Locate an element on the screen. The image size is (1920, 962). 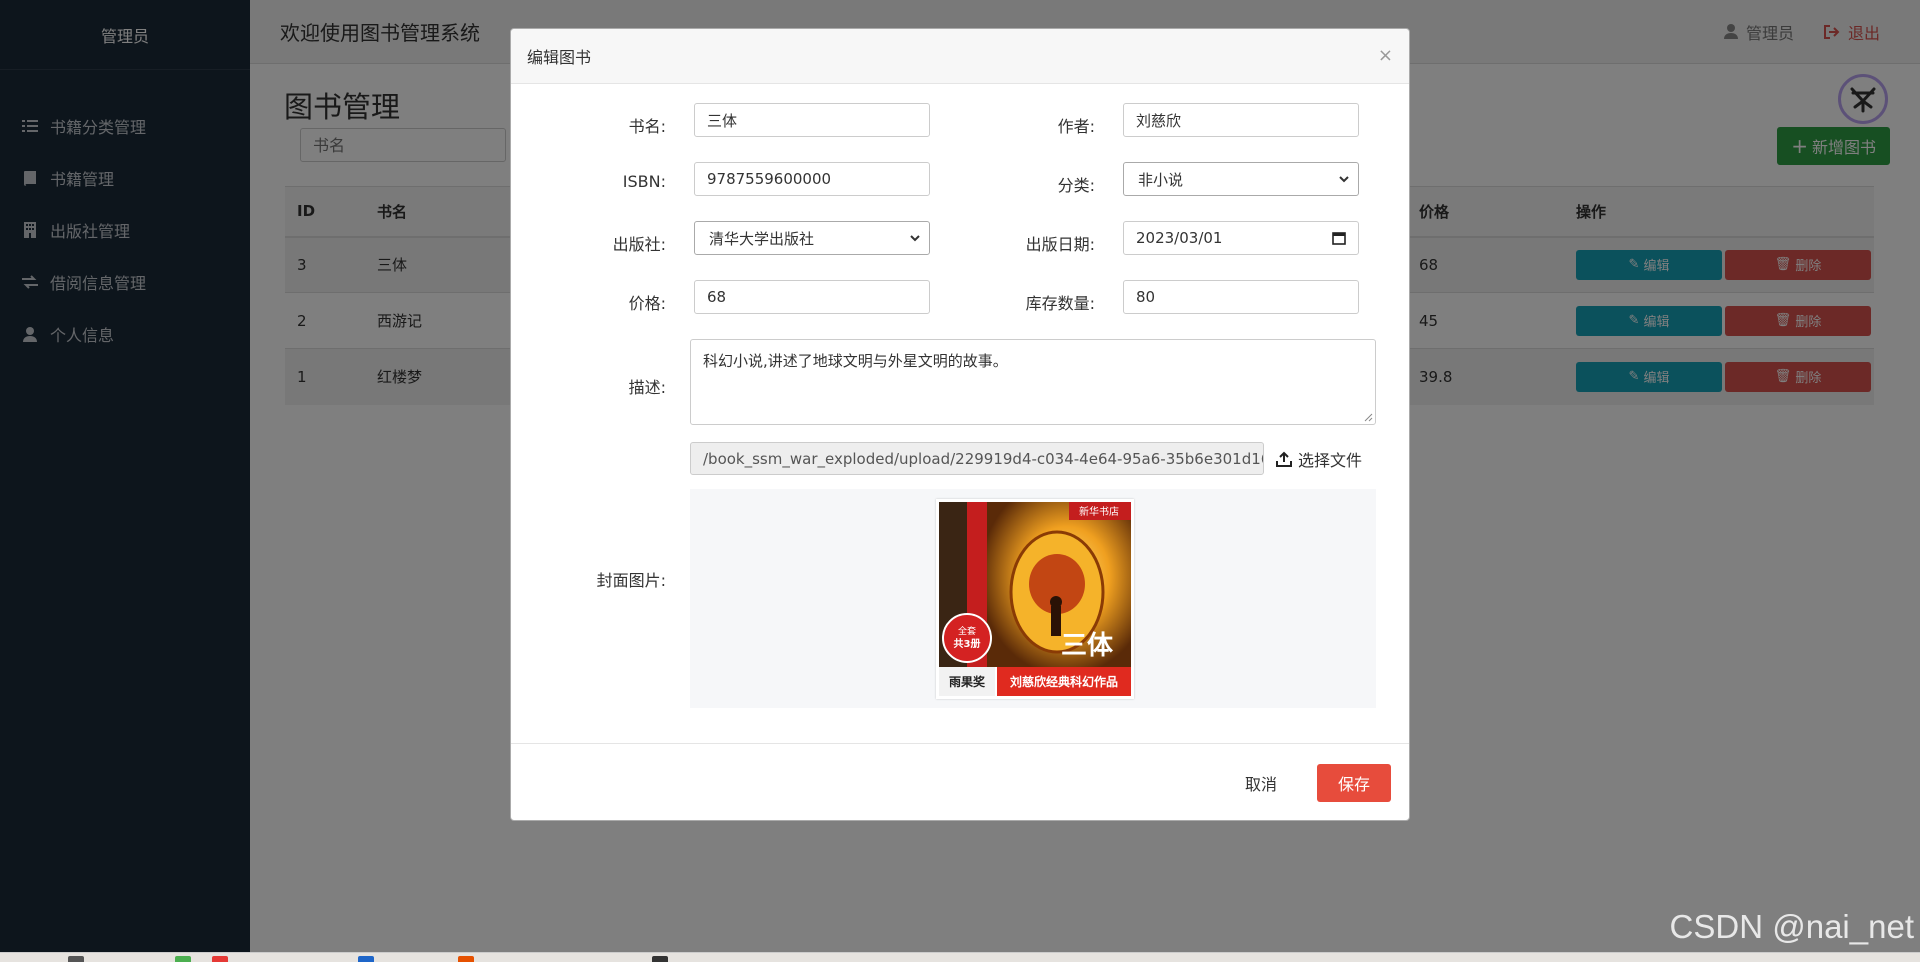
book-name-label: 书名: is located at coordinates (647, 126).